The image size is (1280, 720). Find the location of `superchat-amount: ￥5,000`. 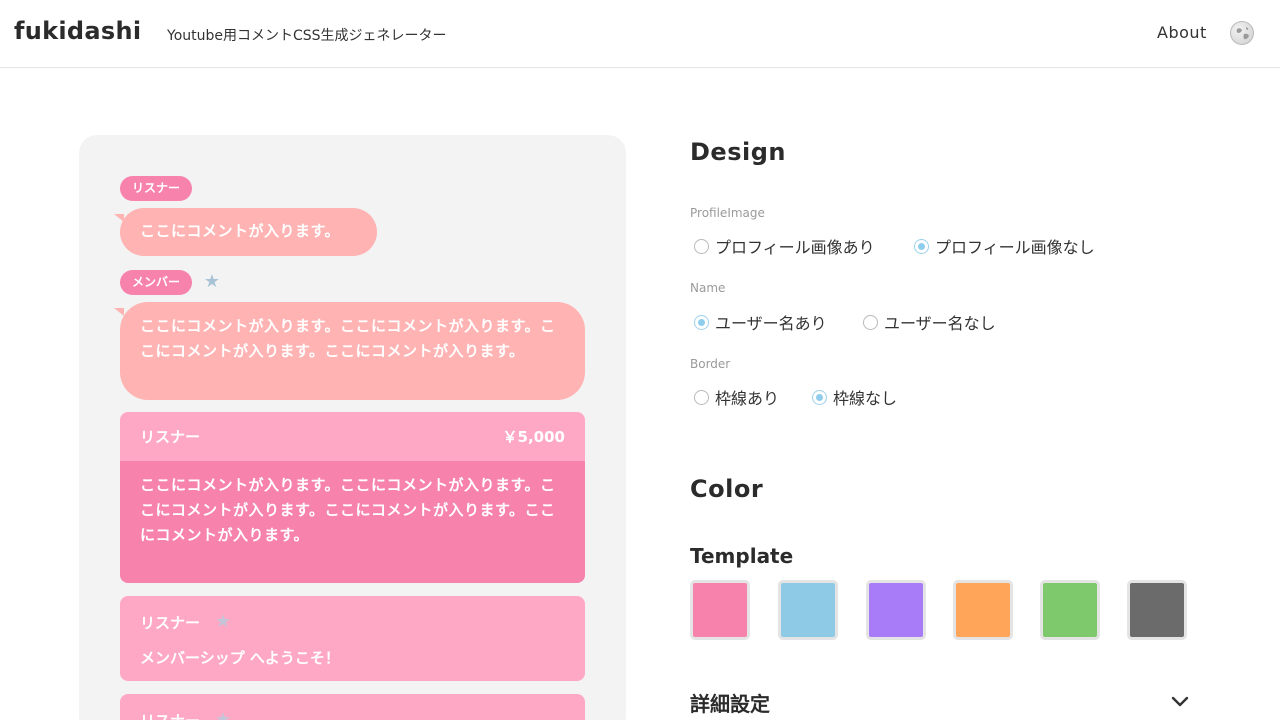

superchat-amount: ￥5,000 is located at coordinates (533, 437).